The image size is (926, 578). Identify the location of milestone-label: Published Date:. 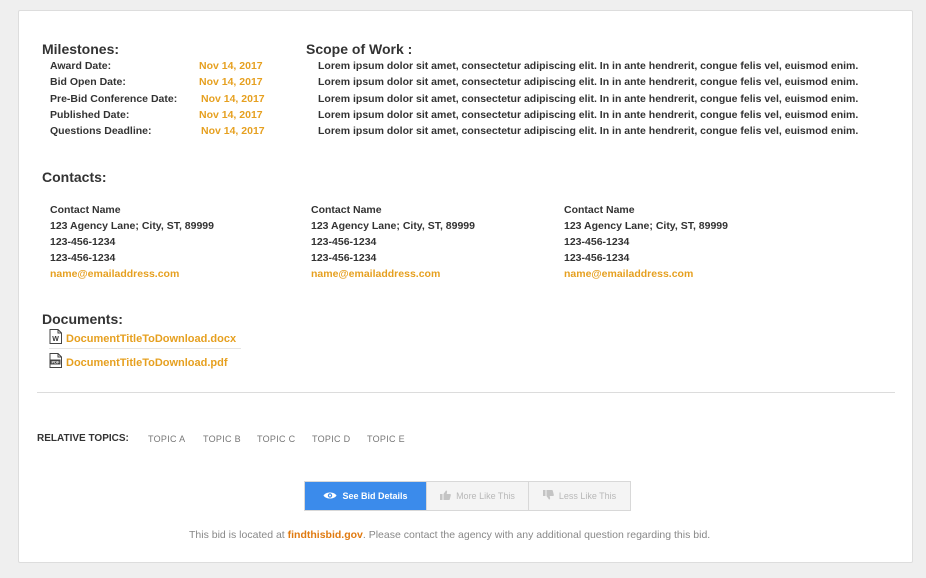
(90, 115).